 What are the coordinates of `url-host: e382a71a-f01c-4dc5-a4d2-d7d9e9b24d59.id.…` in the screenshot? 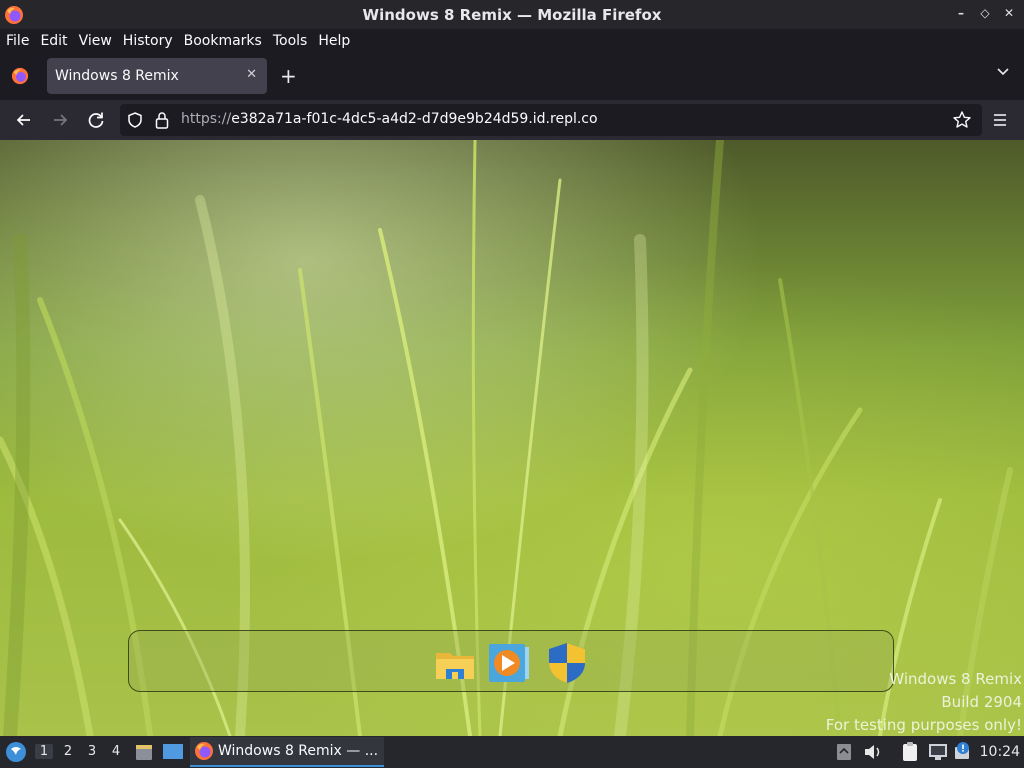 It's located at (414, 119).